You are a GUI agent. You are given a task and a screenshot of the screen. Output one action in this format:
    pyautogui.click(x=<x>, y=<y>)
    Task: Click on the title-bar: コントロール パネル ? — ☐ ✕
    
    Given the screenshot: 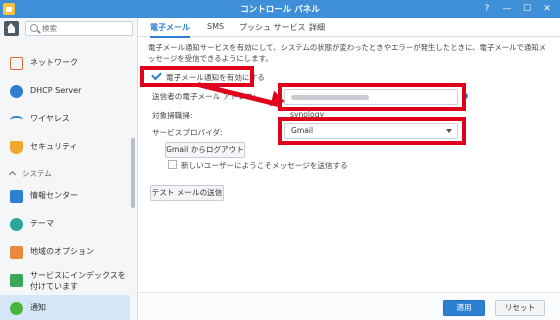 What is the action you would take?
    pyautogui.click(x=280, y=9)
    